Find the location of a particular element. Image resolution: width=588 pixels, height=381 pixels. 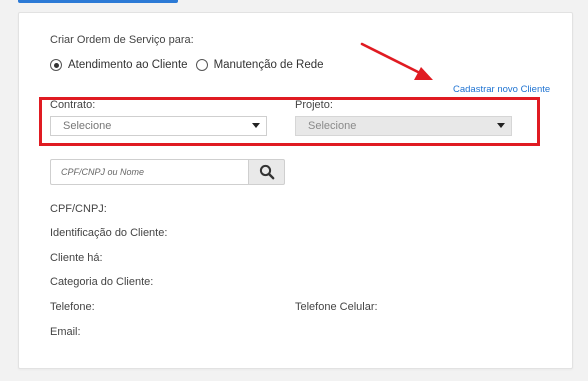

phone-label: Telefone: is located at coordinates (72, 307).